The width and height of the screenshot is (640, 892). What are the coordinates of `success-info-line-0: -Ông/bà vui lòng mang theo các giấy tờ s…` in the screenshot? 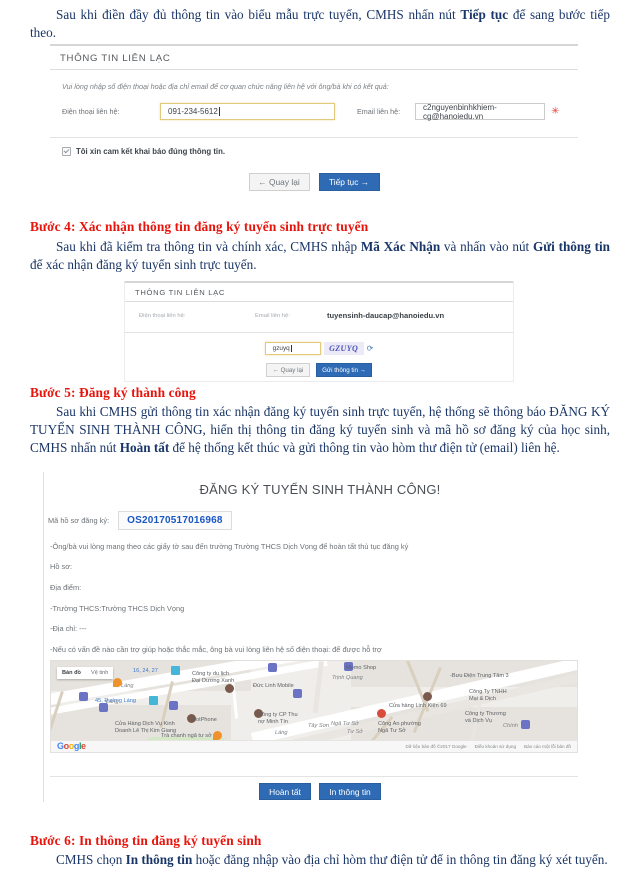 It's located at (229, 546).